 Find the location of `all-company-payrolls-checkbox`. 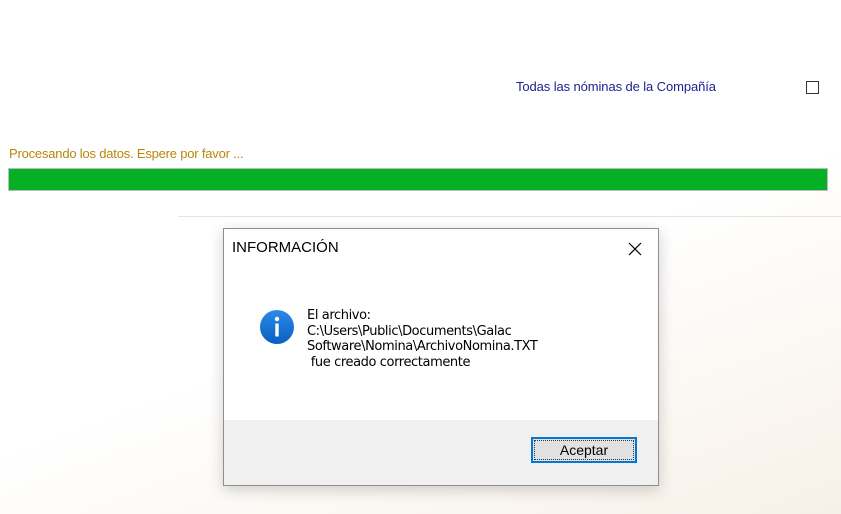

all-company-payrolls-checkbox is located at coordinates (812, 87).